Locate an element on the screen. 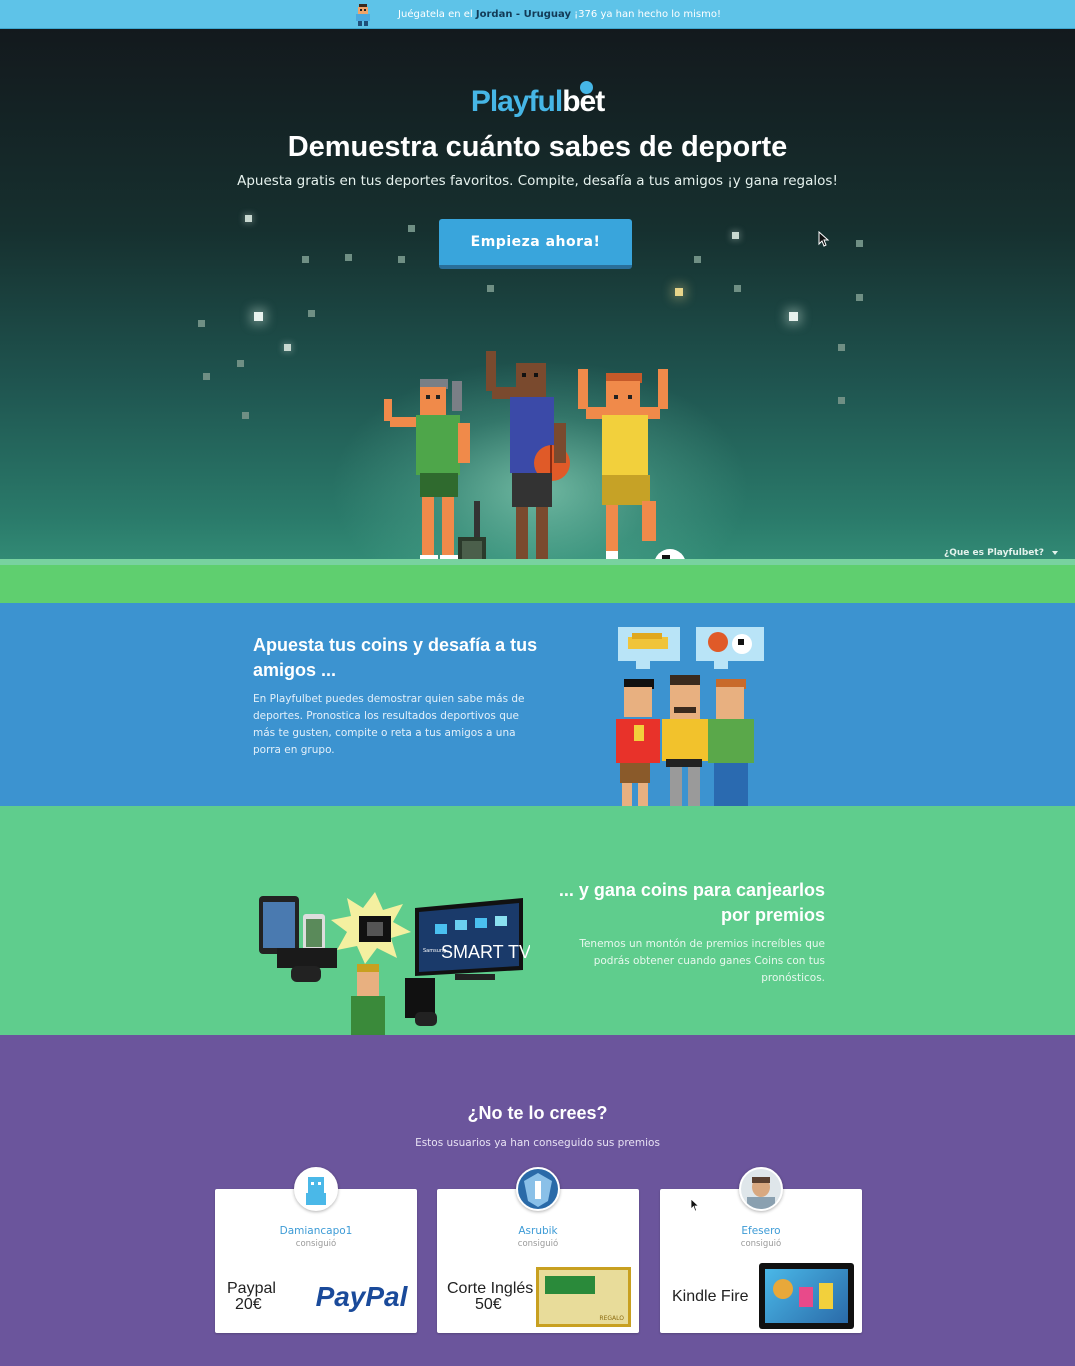  topbar-suffix: ¡376 ya han hecho lo mismo! is located at coordinates (647, 14).